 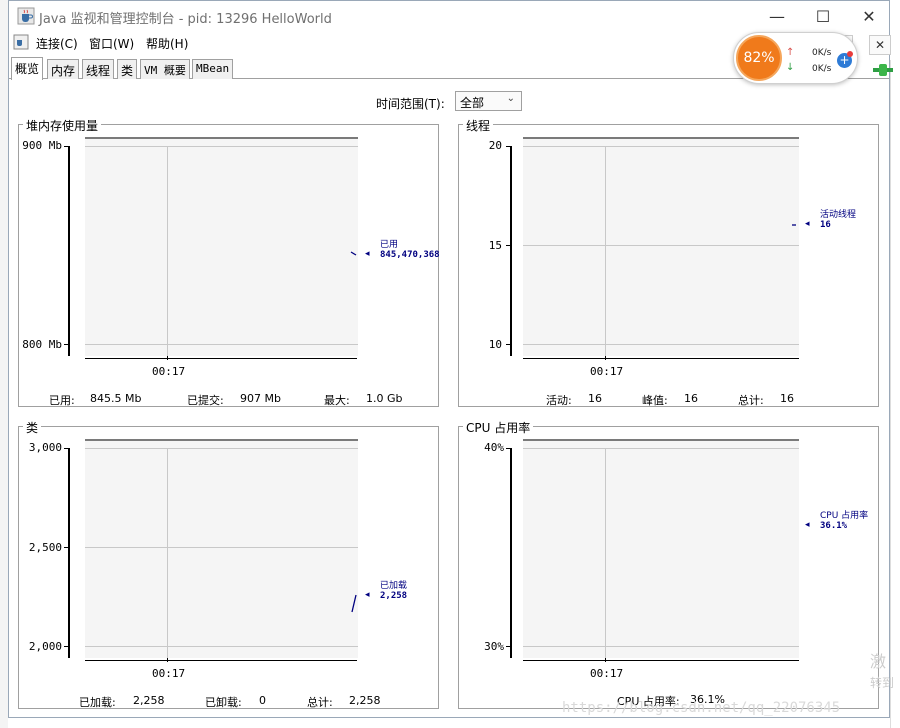 I want to click on threads-live-value: 16, so click(x=595, y=398).